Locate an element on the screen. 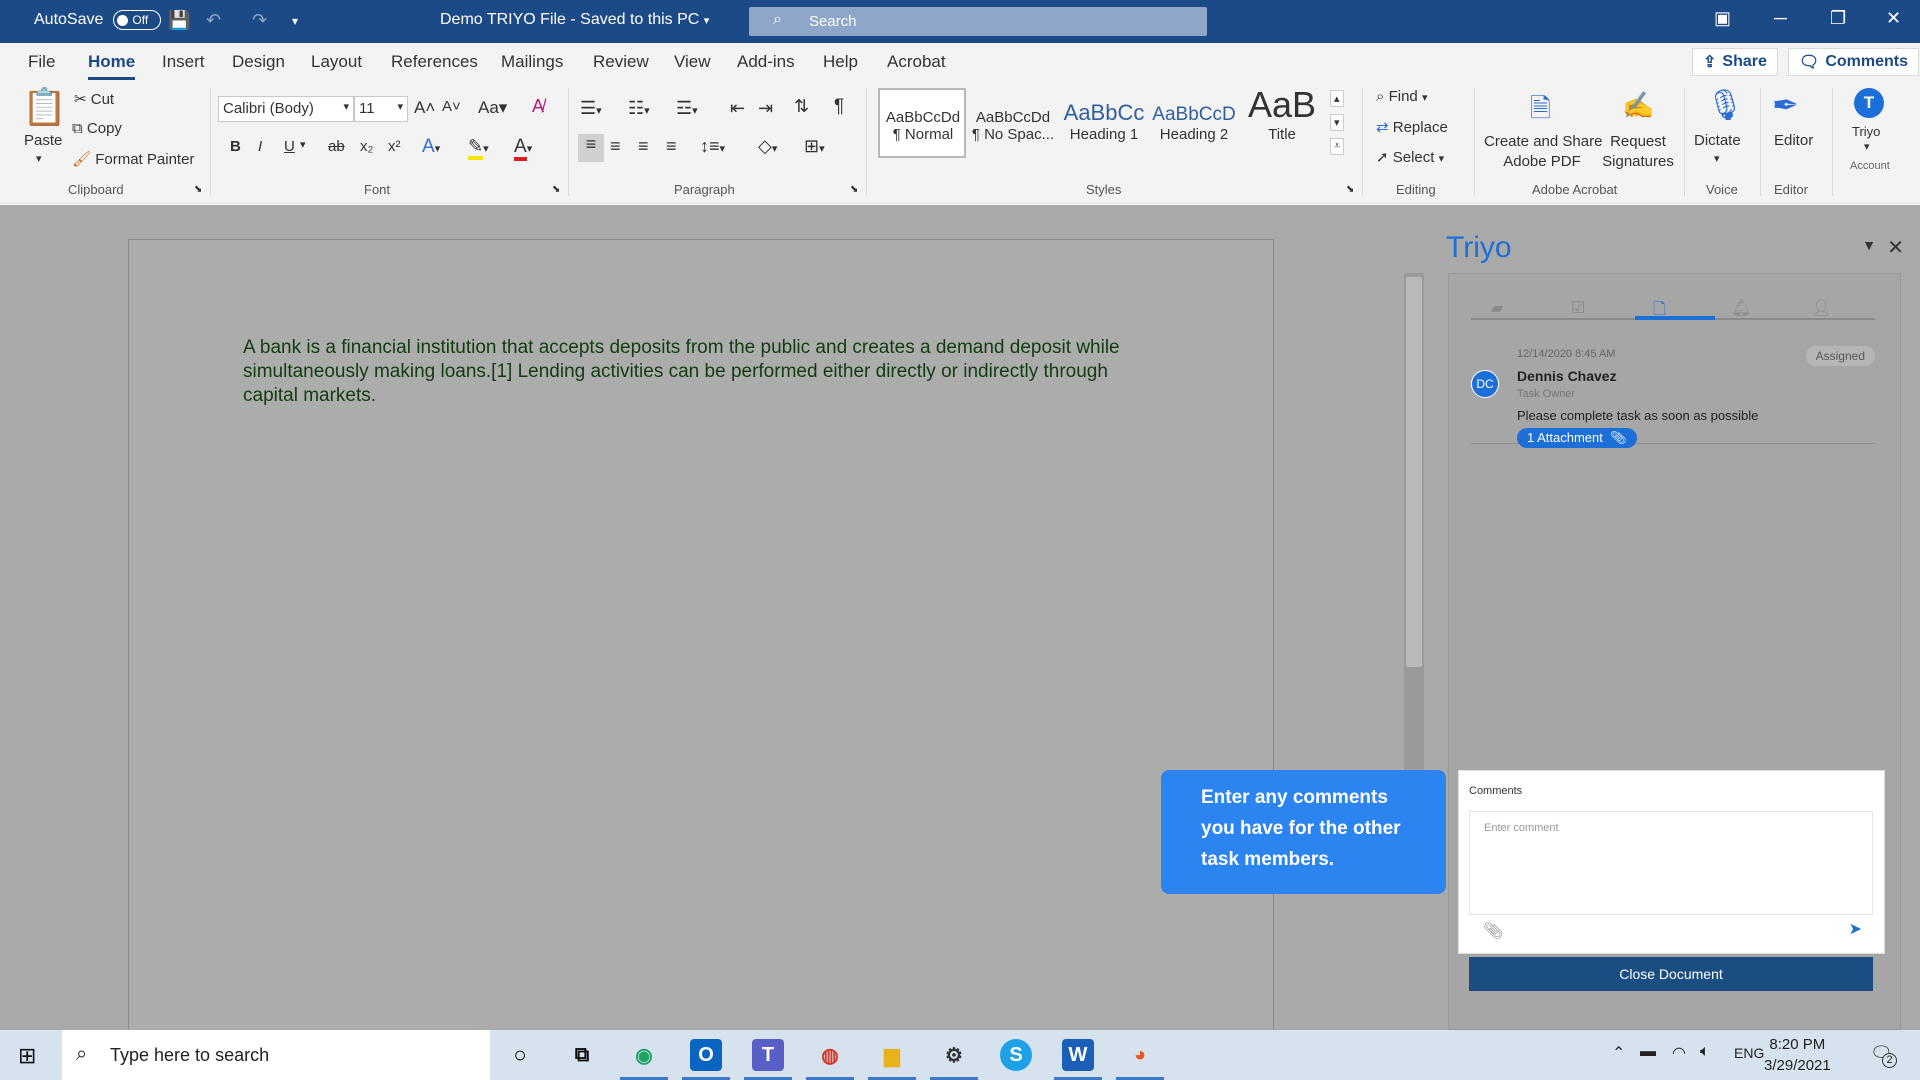  share-button: ⇪ Share is located at coordinates (1735, 62).